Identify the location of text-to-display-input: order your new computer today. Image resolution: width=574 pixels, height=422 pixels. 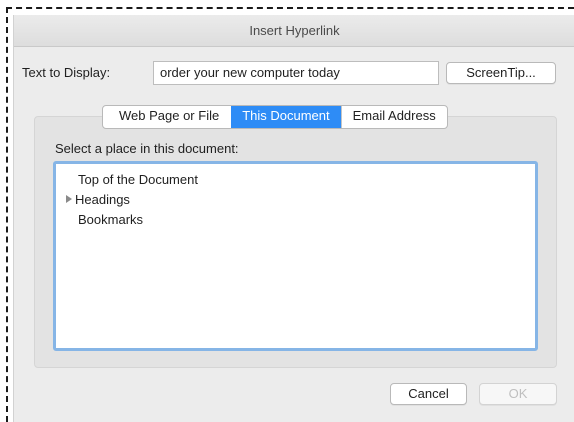
(296, 73).